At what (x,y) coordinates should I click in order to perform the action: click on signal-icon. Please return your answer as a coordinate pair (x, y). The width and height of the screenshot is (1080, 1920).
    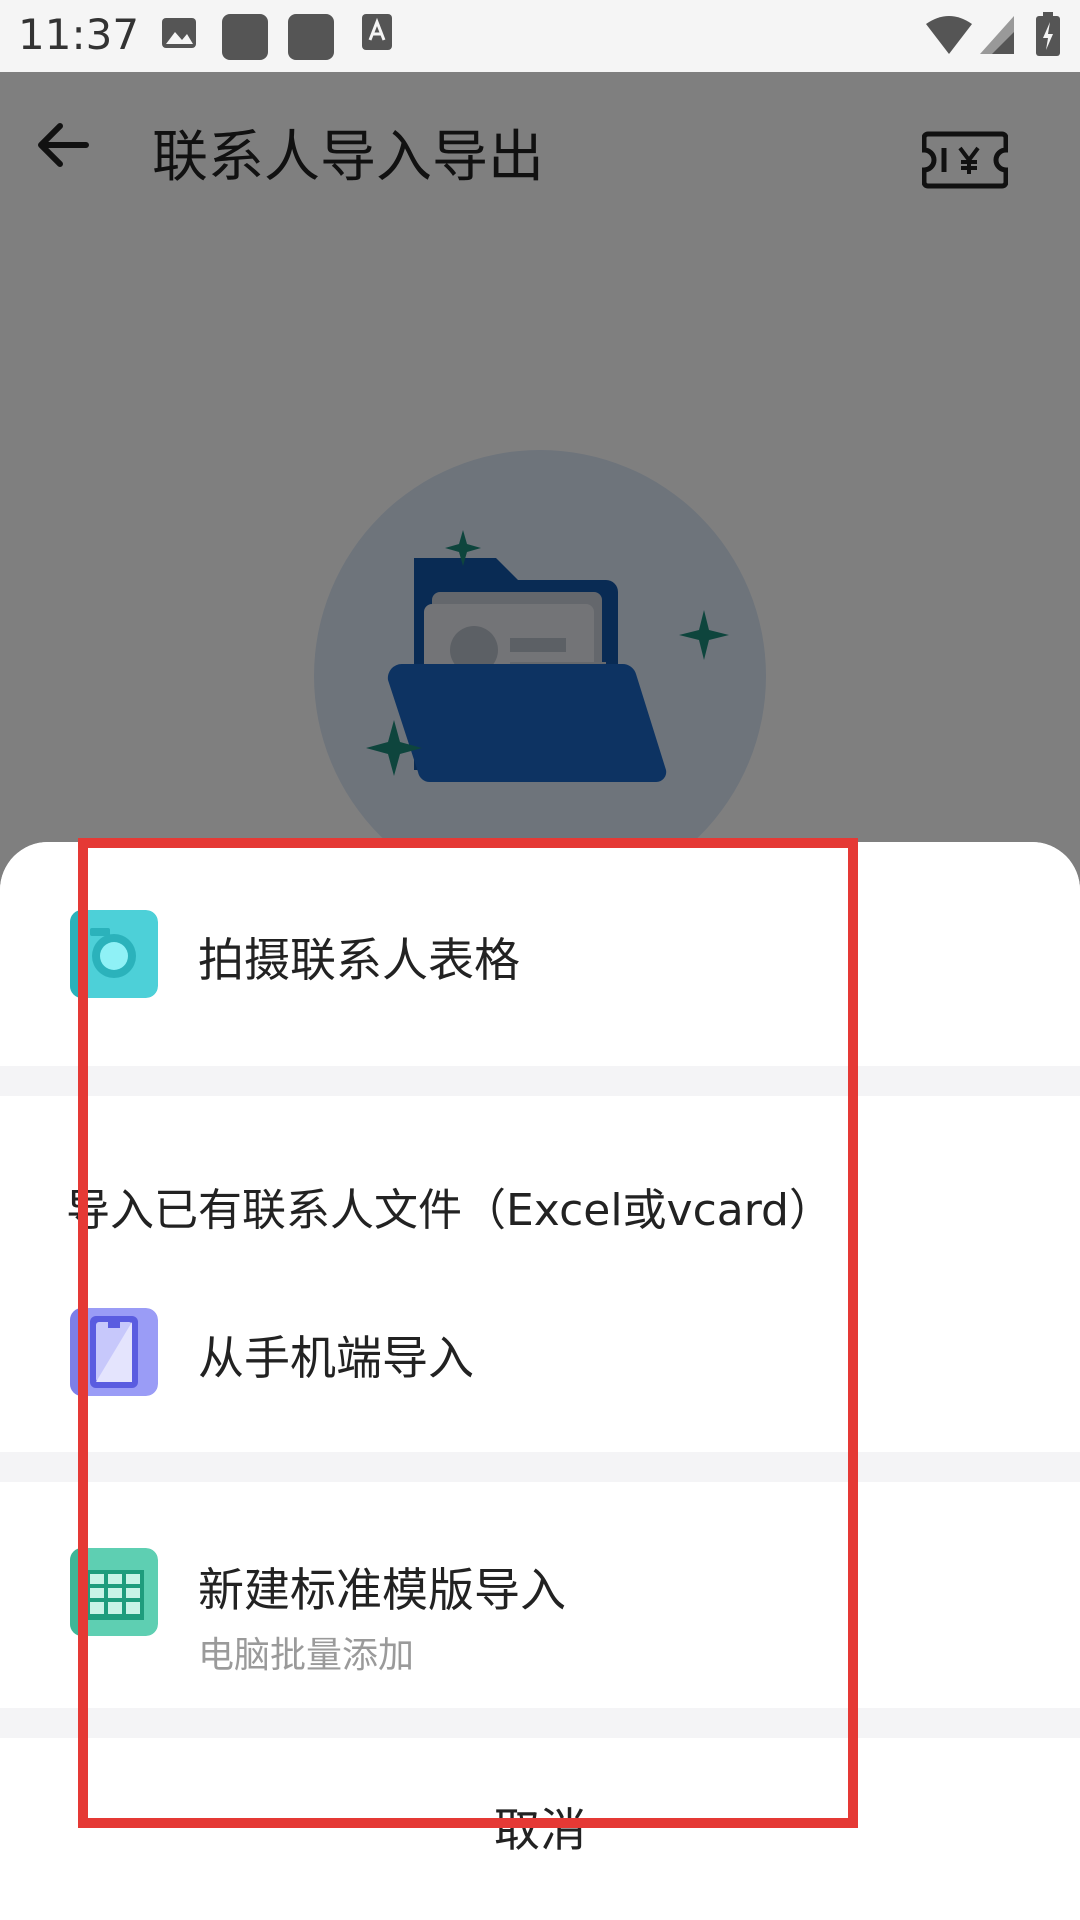
    Looking at the image, I should click on (997, 35).